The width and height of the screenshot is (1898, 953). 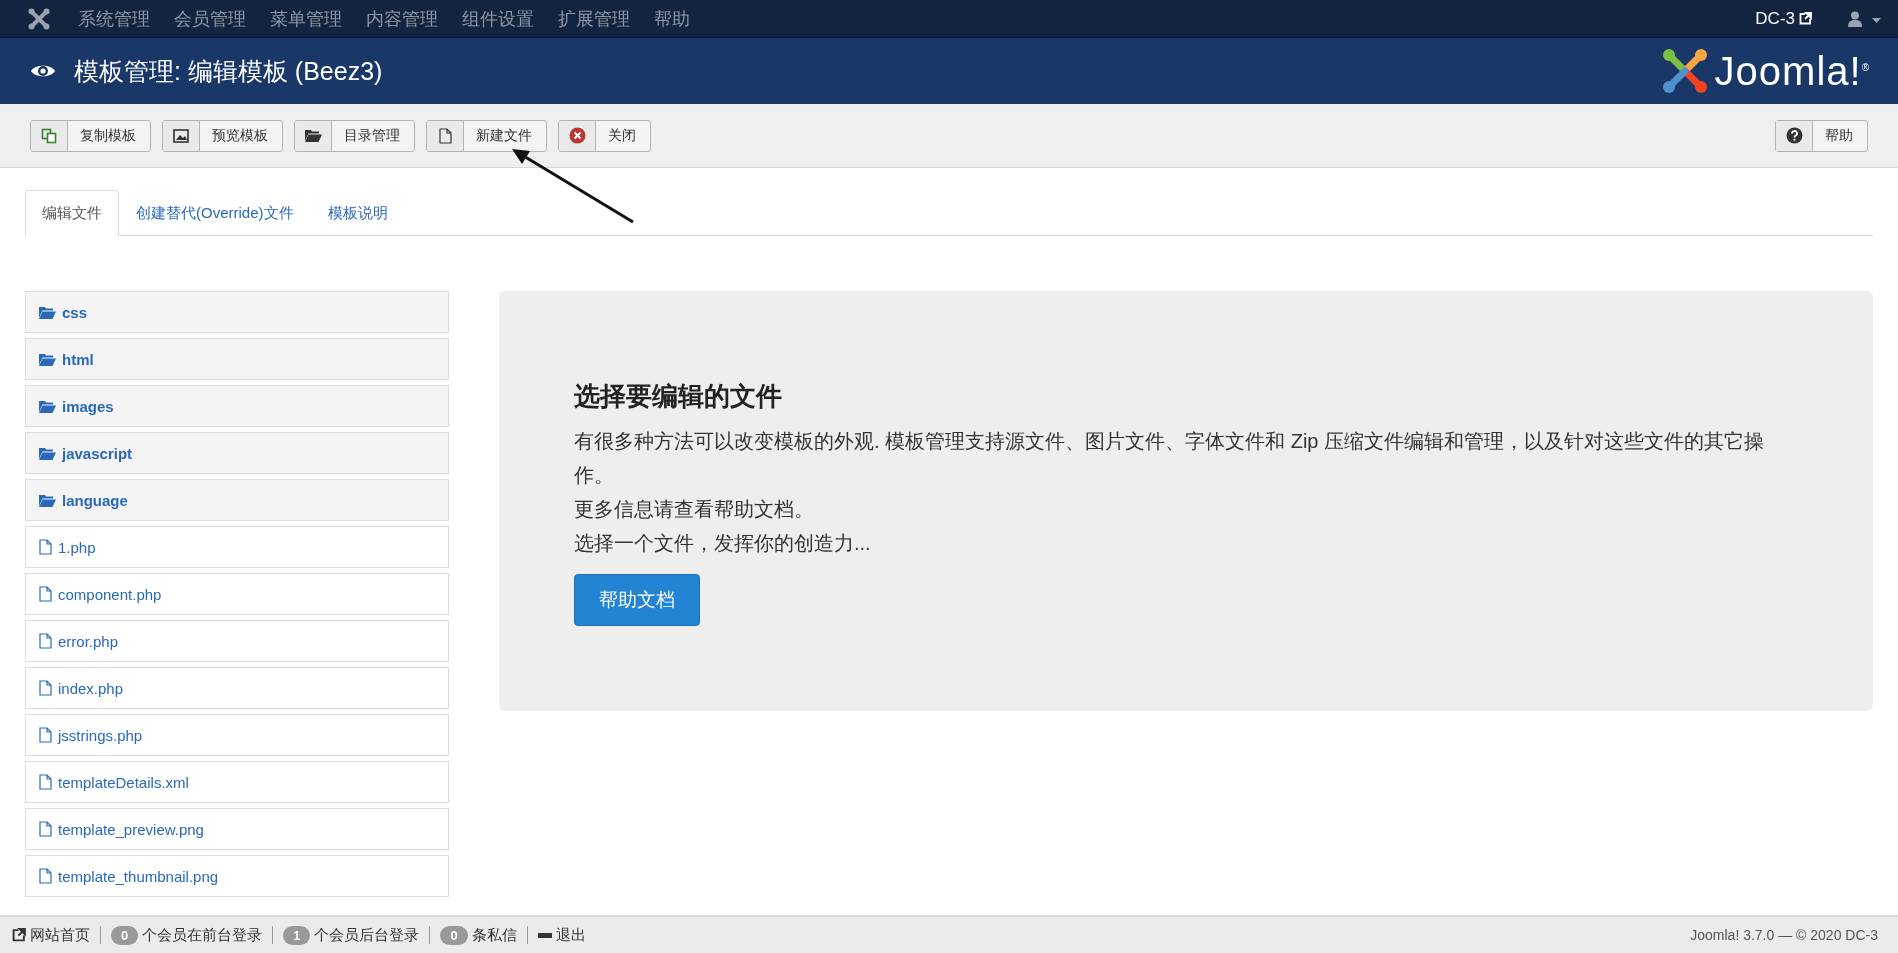 I want to click on folder-item: css, so click(x=237, y=312).